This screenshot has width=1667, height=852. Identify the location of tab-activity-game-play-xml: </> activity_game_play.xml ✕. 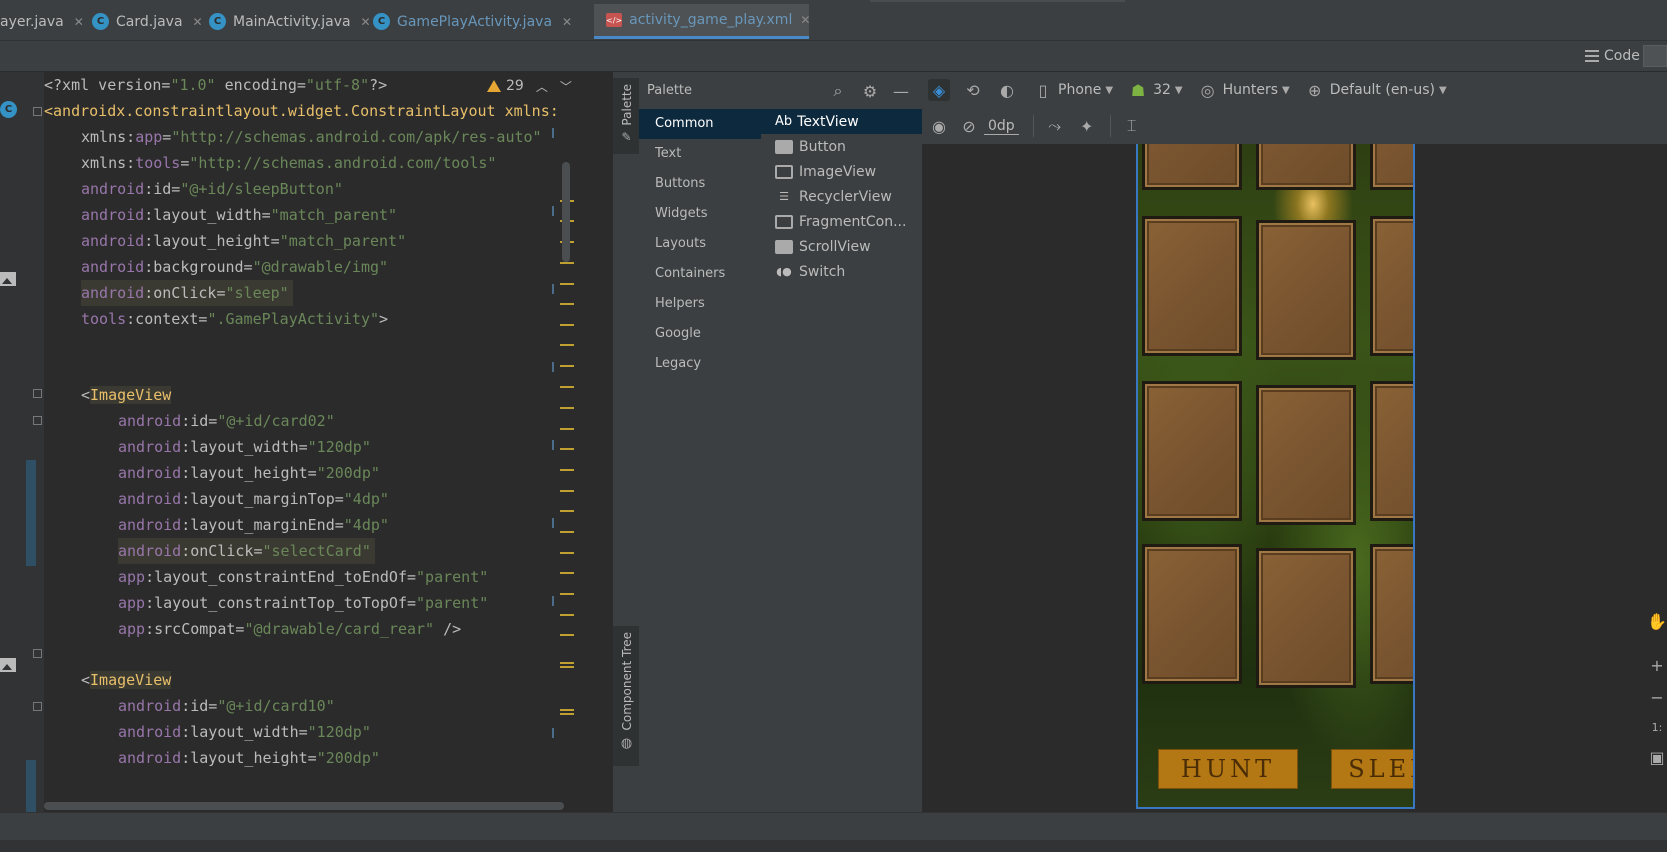
(702, 21).